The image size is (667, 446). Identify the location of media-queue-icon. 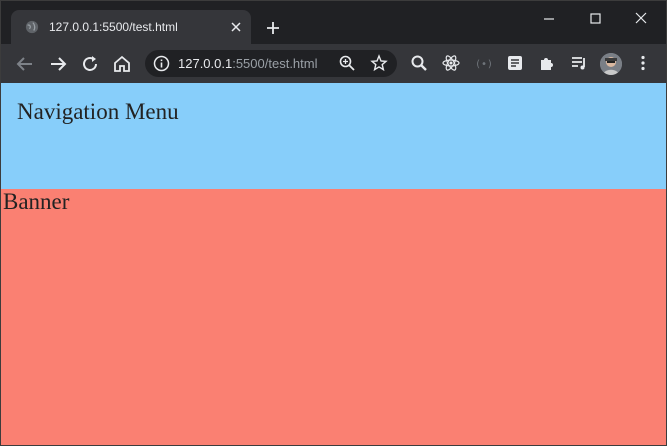
(579, 63).